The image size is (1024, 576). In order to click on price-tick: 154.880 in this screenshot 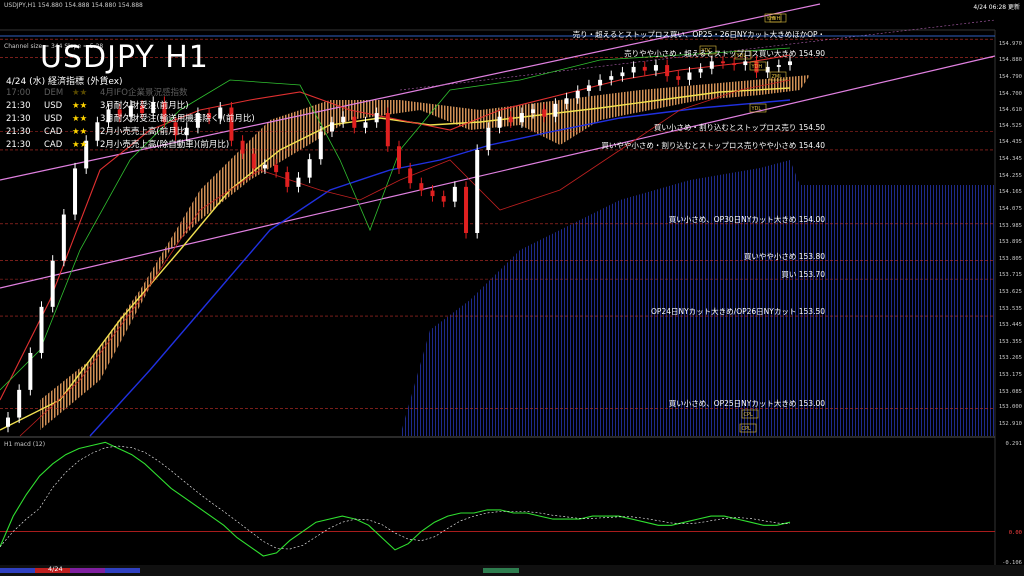, I will do `click(1010, 60)`.